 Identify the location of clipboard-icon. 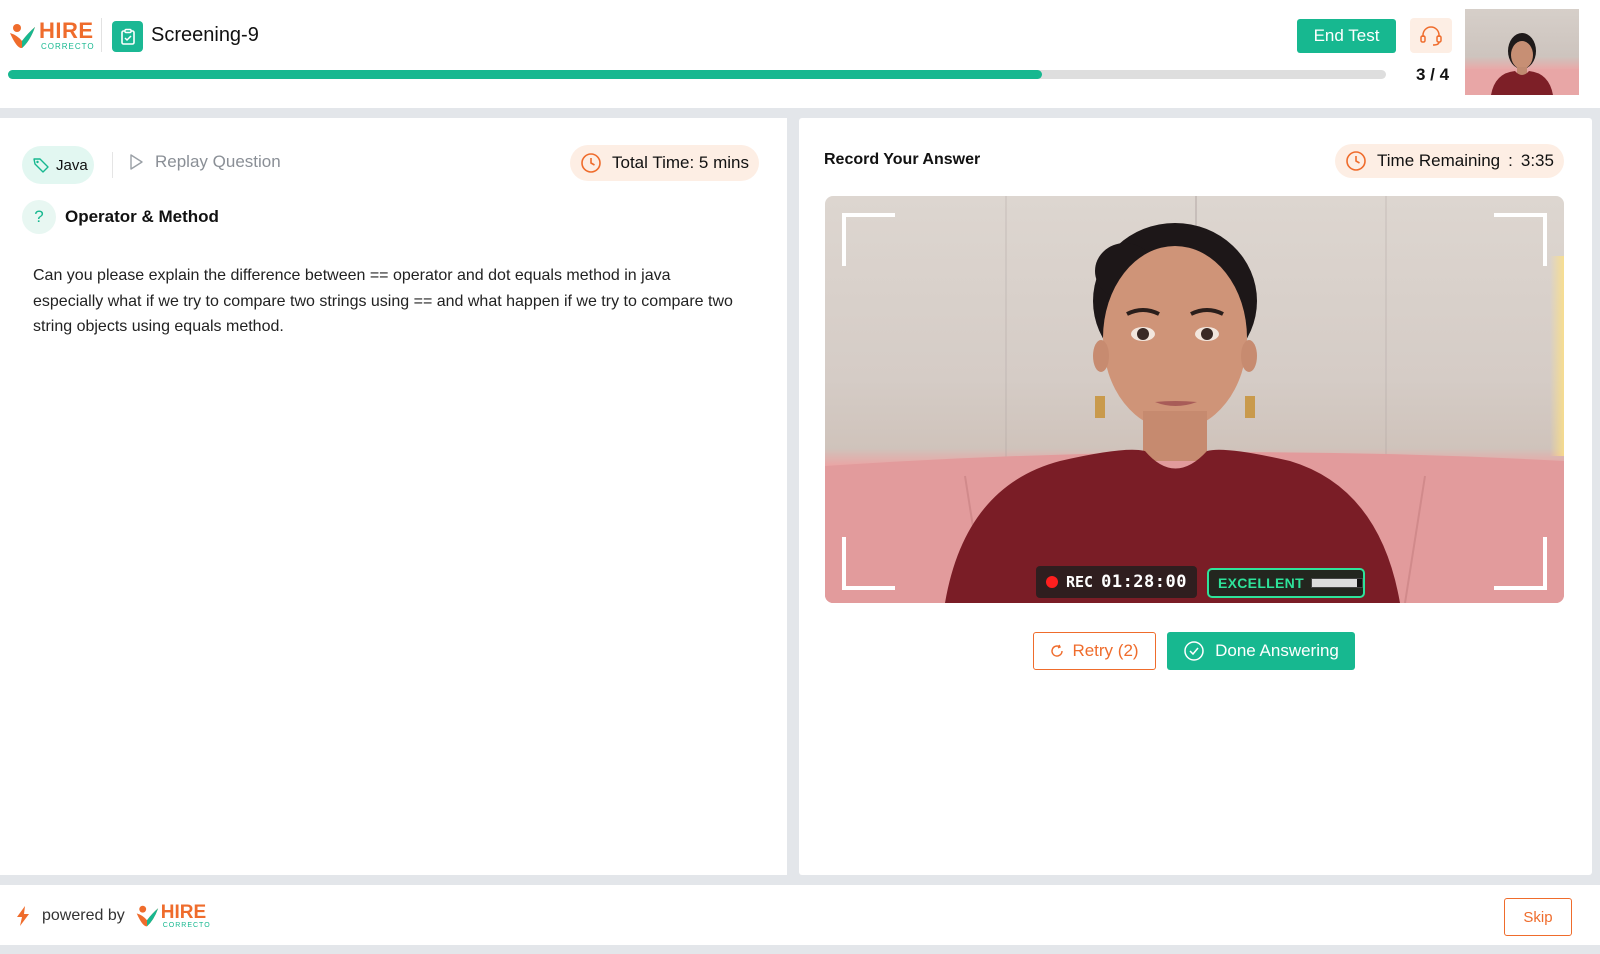
(127, 36).